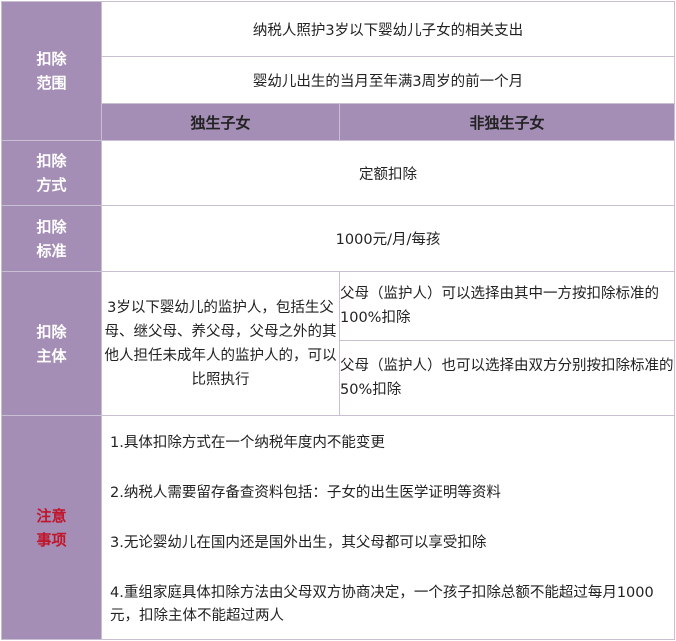  I want to click on method-content: 定额扣除, so click(388, 173).